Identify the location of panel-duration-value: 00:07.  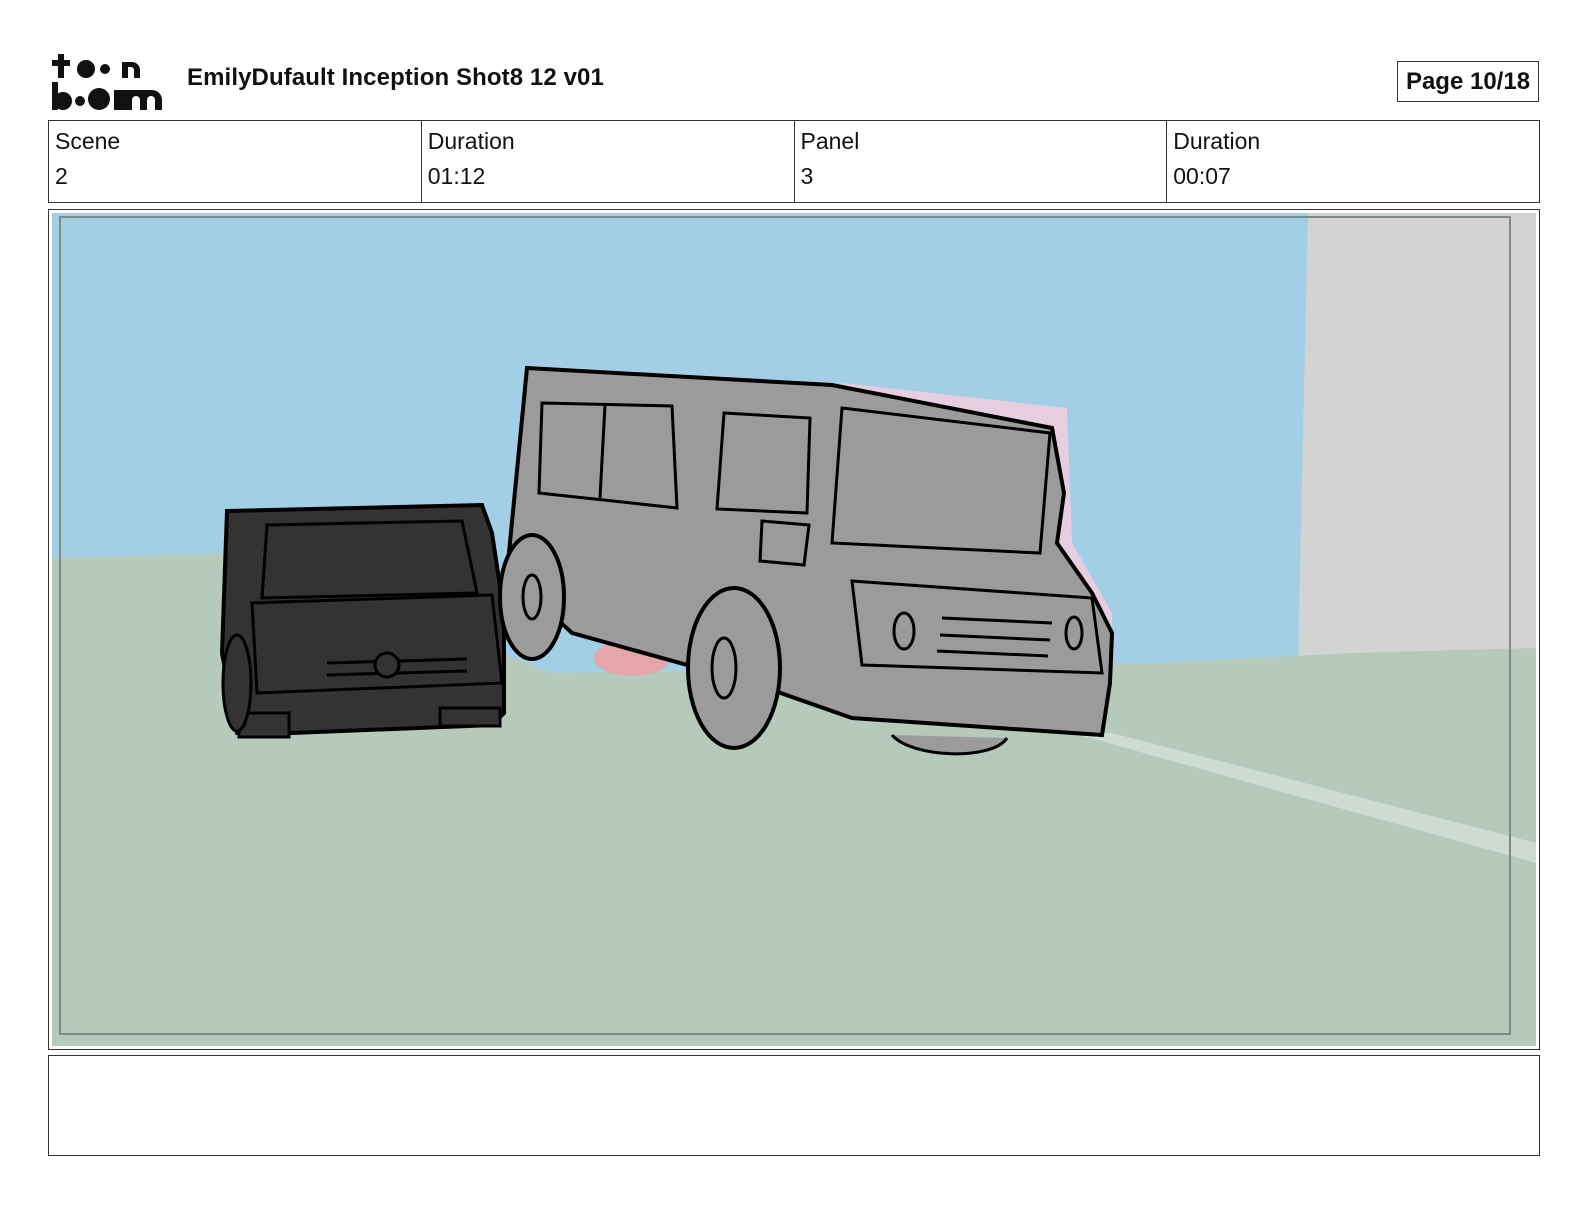
(1202, 176).